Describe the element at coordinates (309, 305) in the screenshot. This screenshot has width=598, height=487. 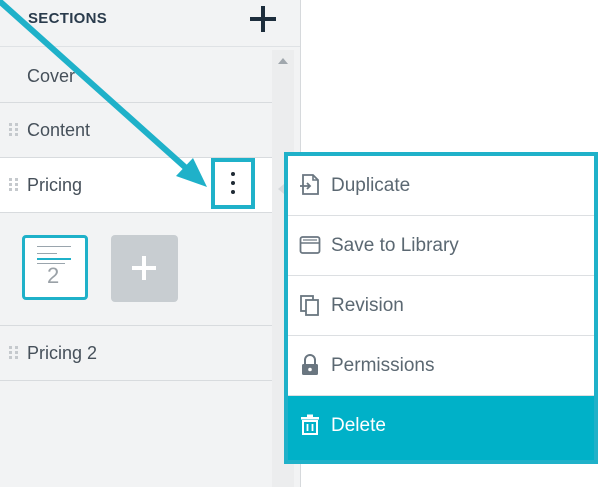
I see `copies-icon` at that location.